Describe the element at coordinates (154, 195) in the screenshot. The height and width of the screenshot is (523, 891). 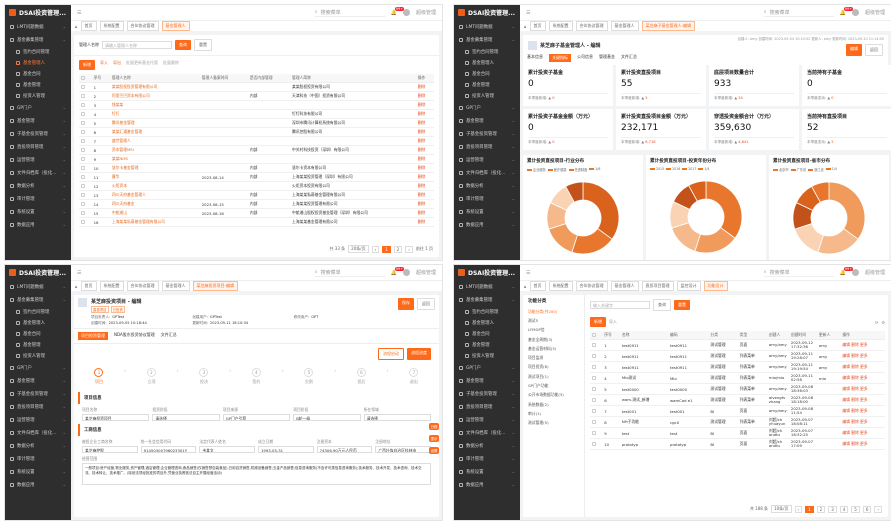
I see `table-cell: 四川天府基金管理人` at that location.